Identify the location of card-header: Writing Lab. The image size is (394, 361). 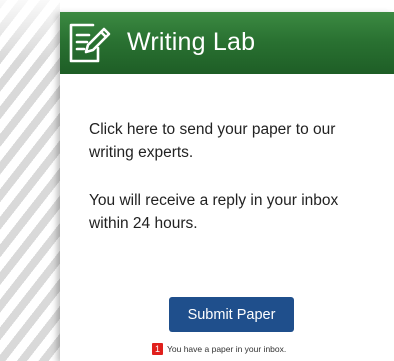
(227, 43).